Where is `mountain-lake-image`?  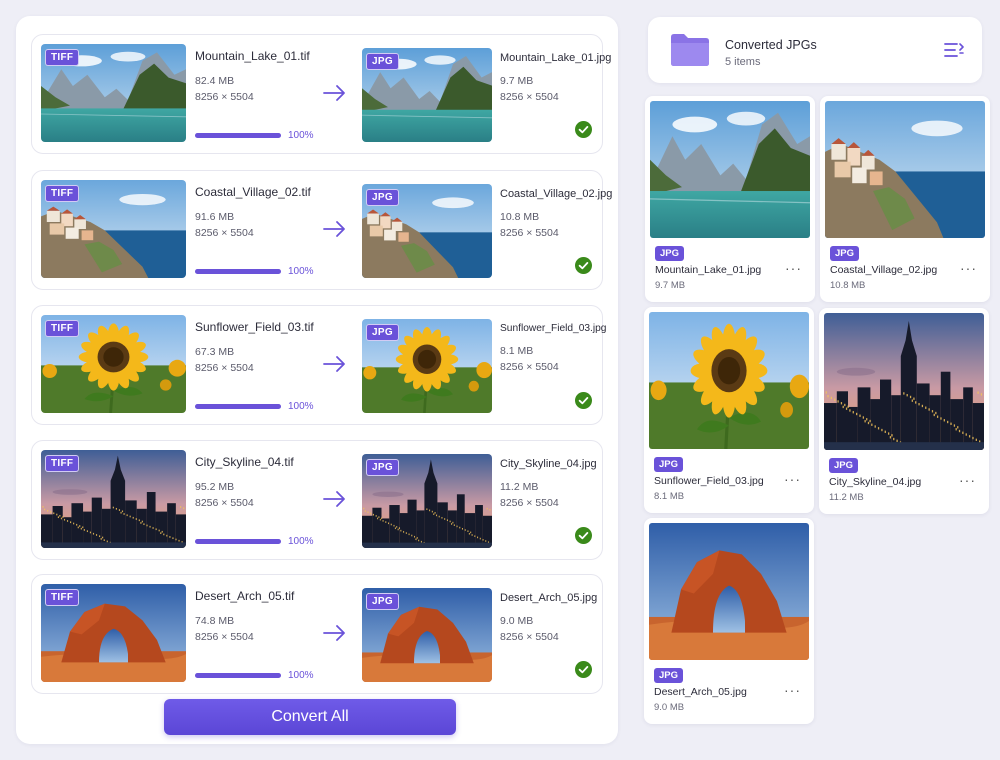
mountain-lake-image is located at coordinates (730, 169).